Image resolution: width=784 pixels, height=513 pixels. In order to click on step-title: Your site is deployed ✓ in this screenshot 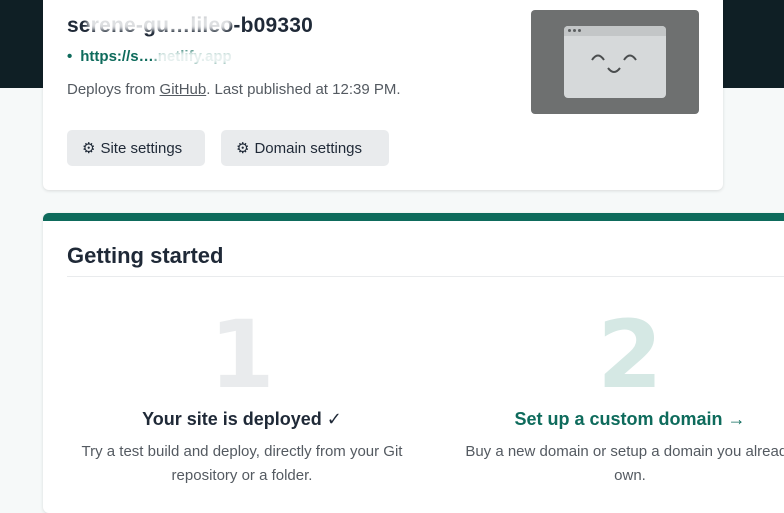, I will do `click(242, 419)`.